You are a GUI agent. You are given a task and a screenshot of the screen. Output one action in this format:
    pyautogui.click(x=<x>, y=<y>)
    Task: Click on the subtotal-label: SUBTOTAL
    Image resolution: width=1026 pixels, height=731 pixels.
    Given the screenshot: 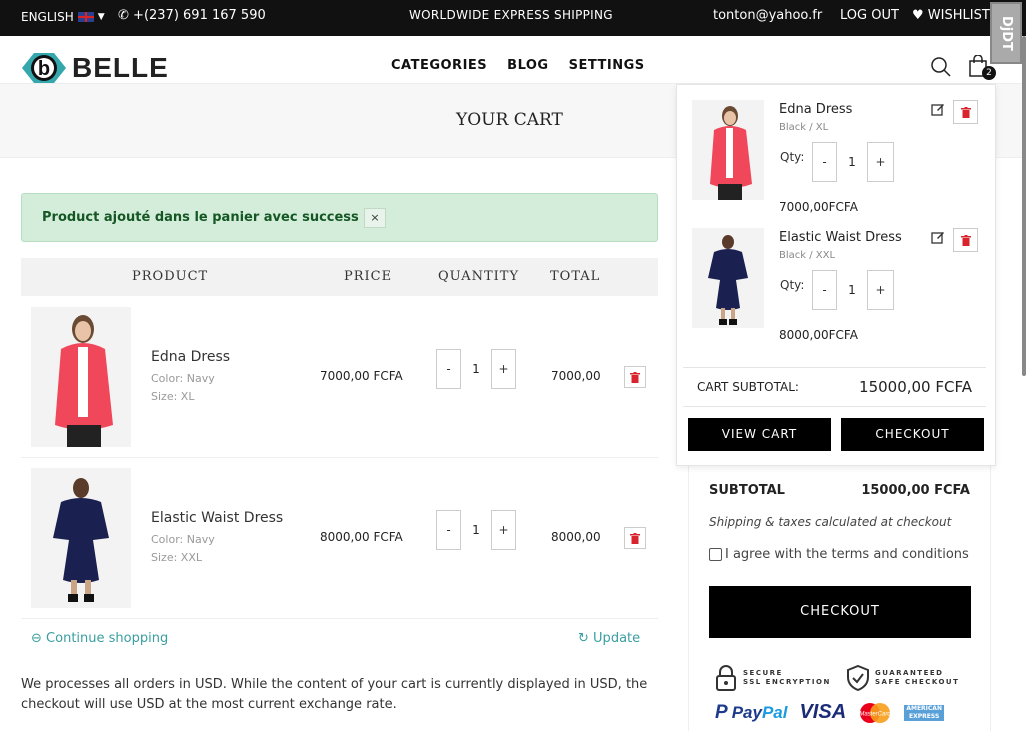 What is the action you would take?
    pyautogui.click(x=747, y=490)
    